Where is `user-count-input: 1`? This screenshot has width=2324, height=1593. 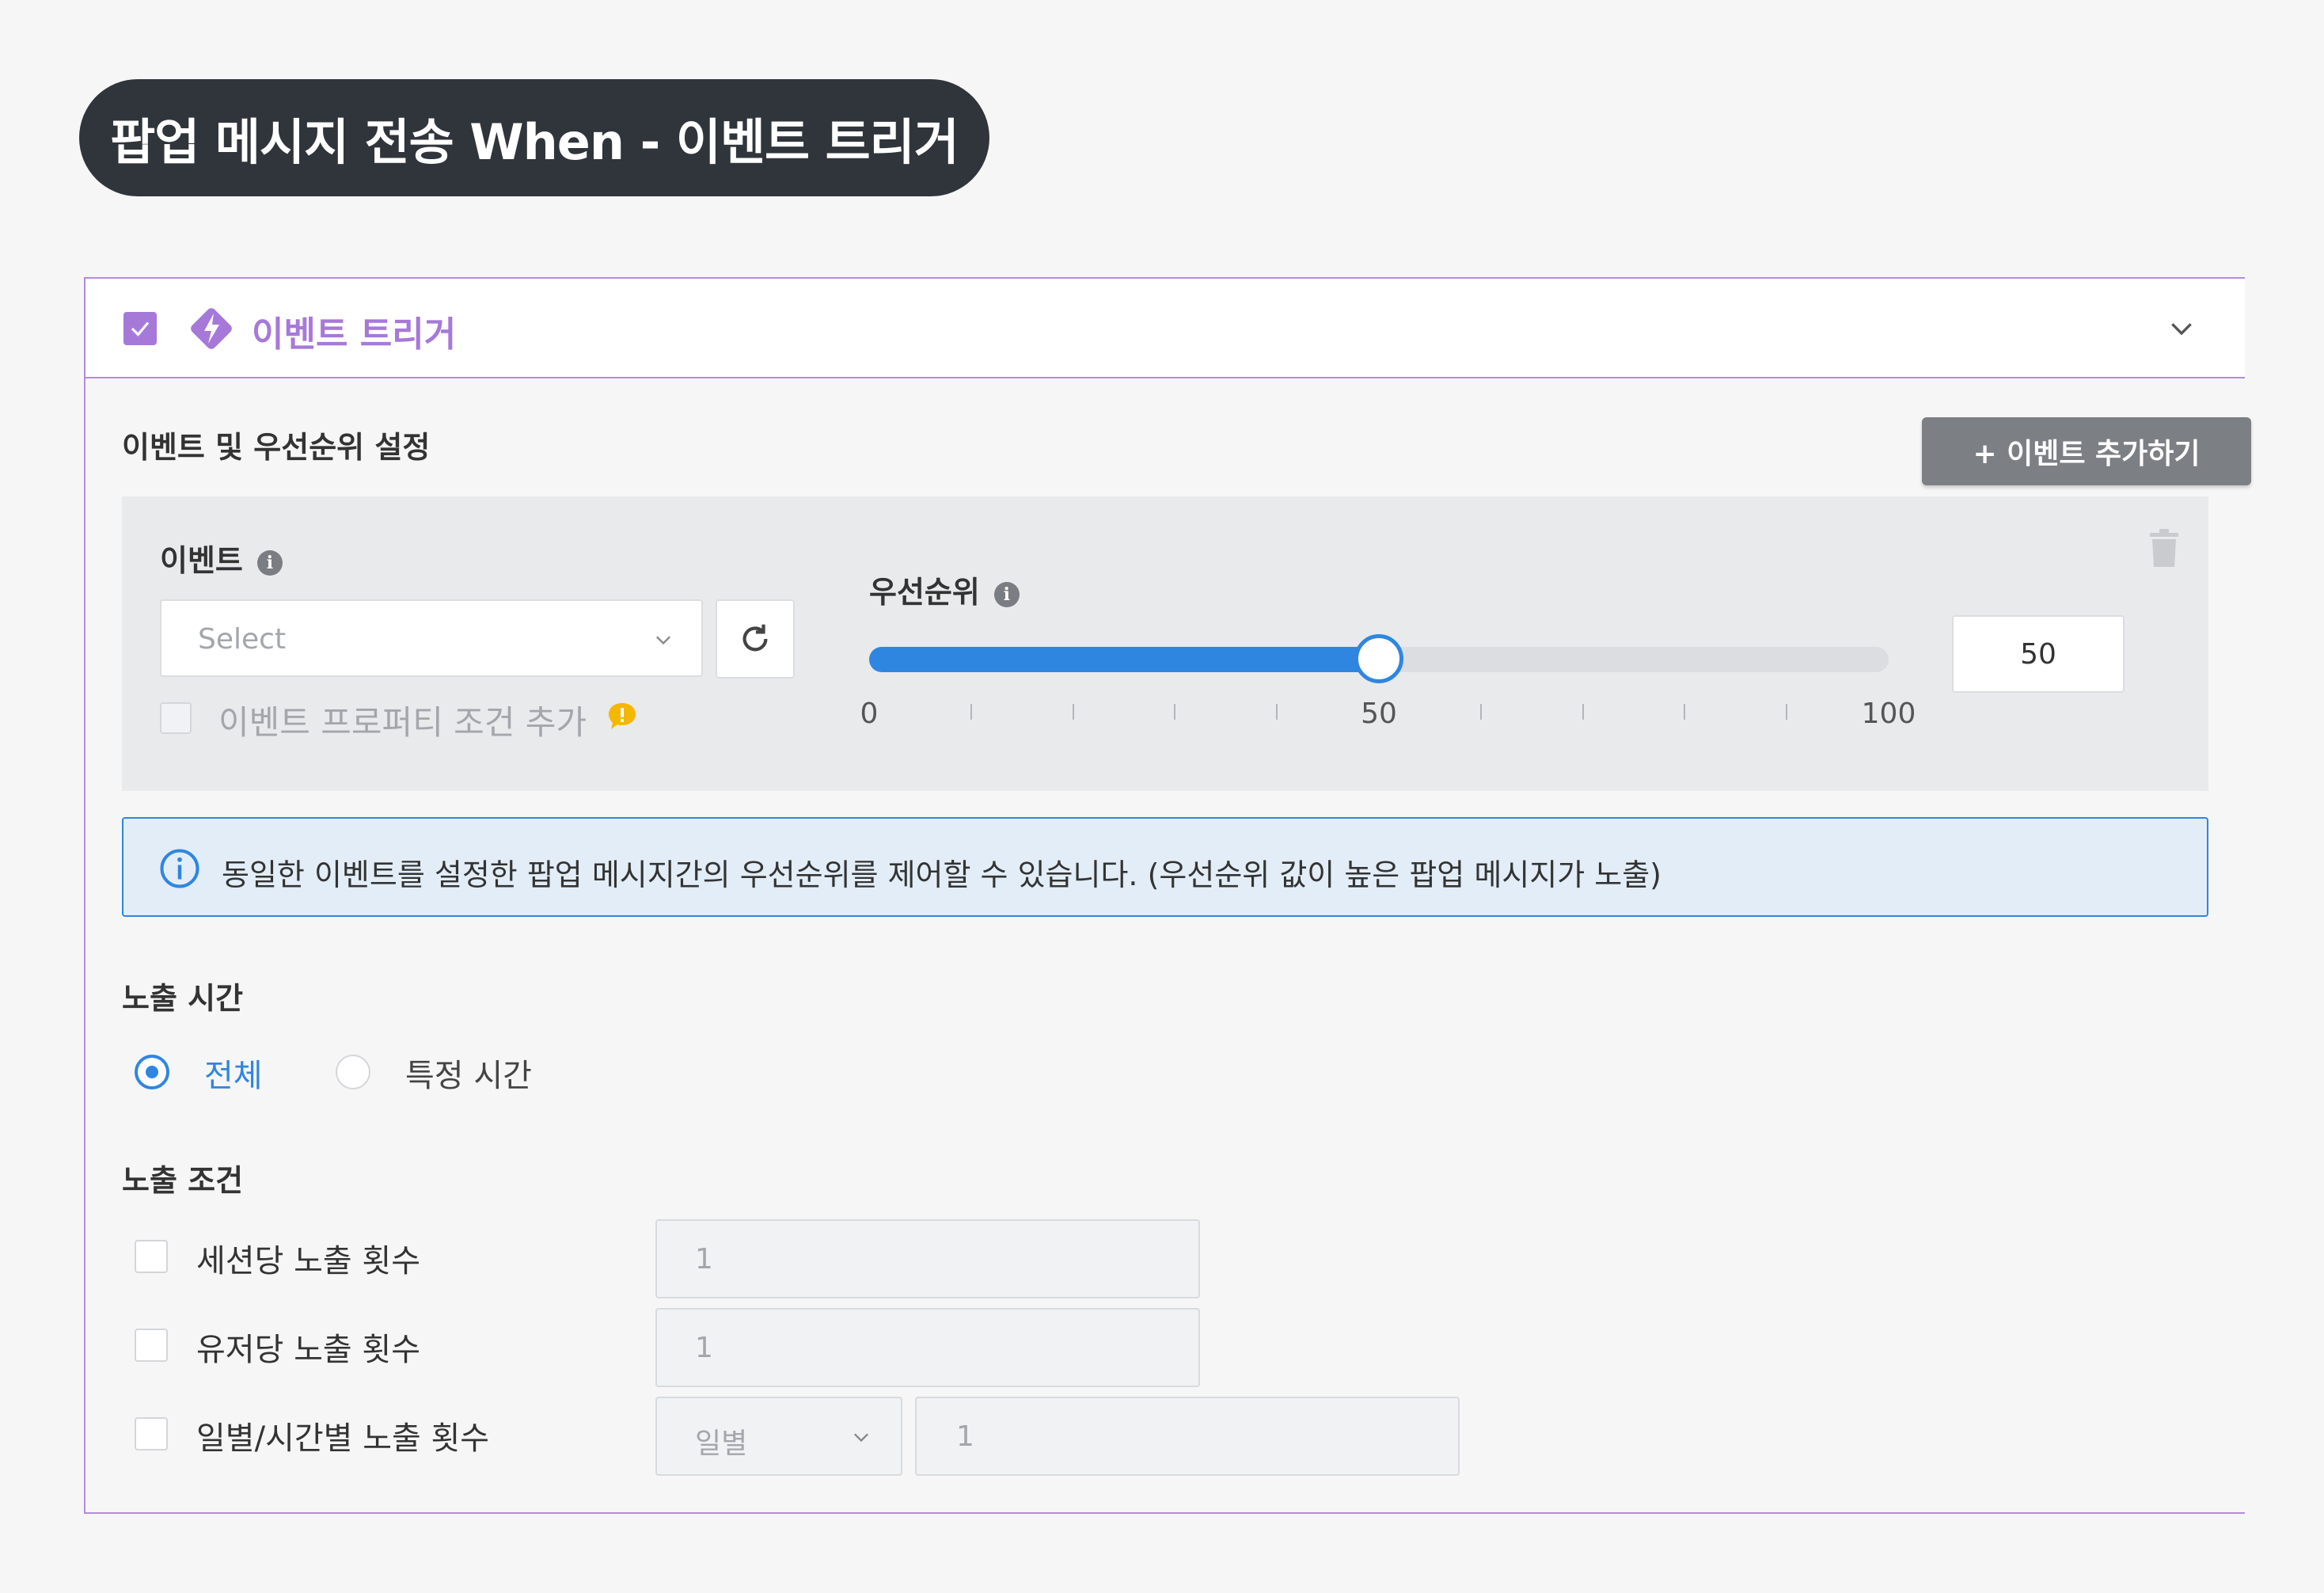
user-count-input: 1 is located at coordinates (928, 1348).